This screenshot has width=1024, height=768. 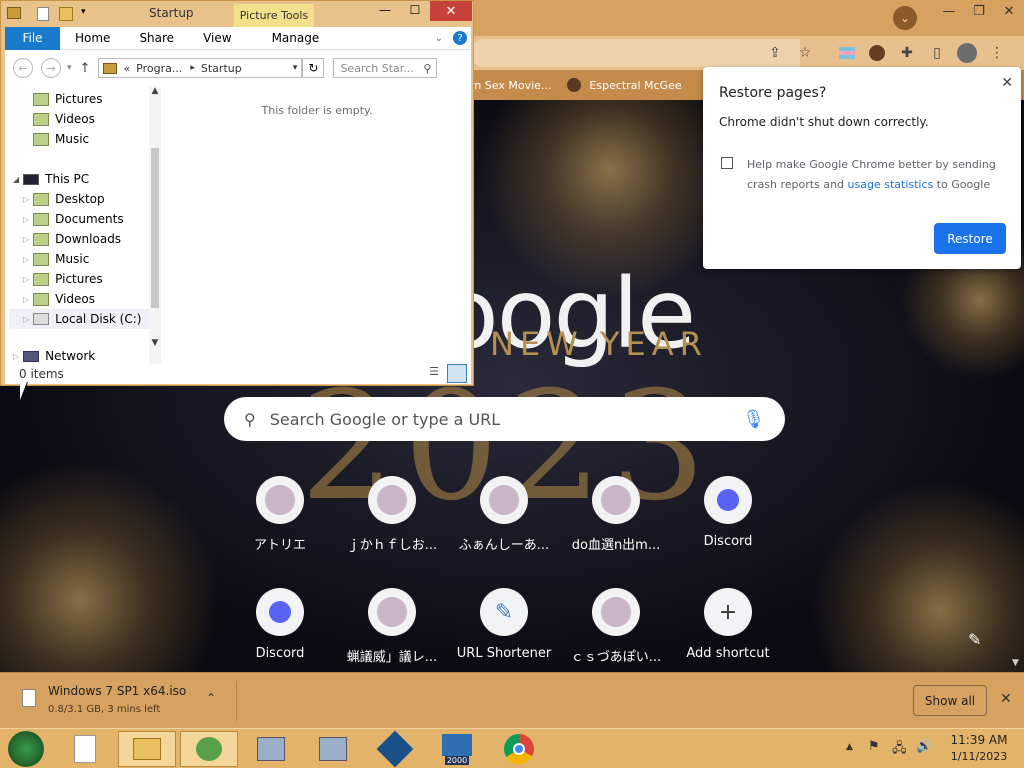 I want to click on nav-item-documents: ▷ Documents, so click(x=73, y=219).